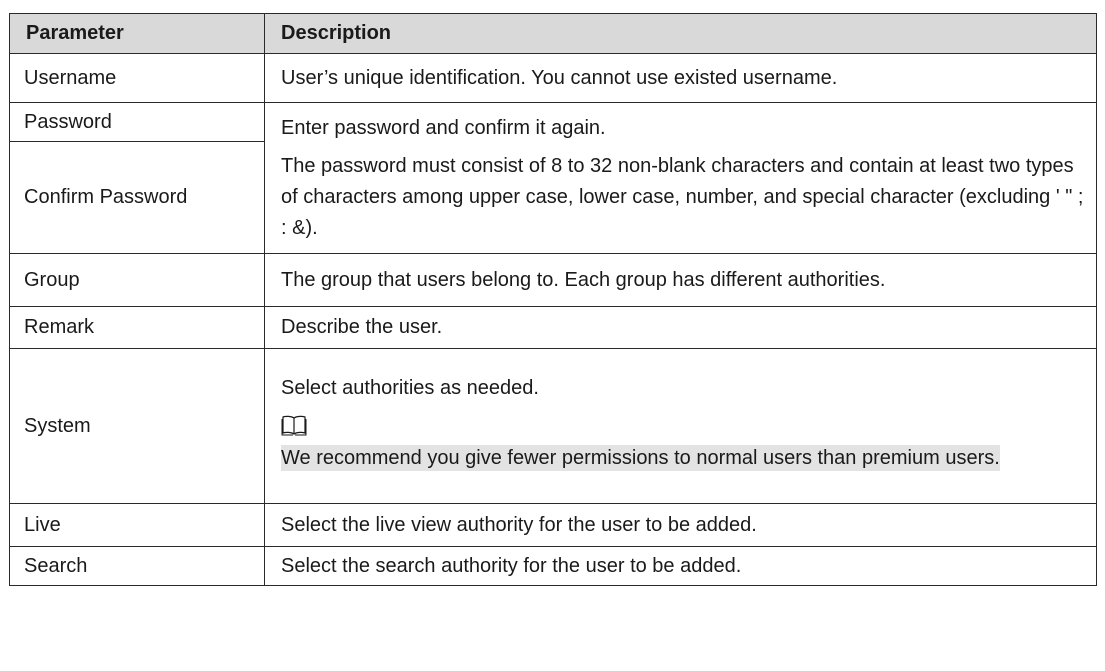 This screenshot has height=671, width=1105. I want to click on header-row: Parameter Description, so click(553, 33).